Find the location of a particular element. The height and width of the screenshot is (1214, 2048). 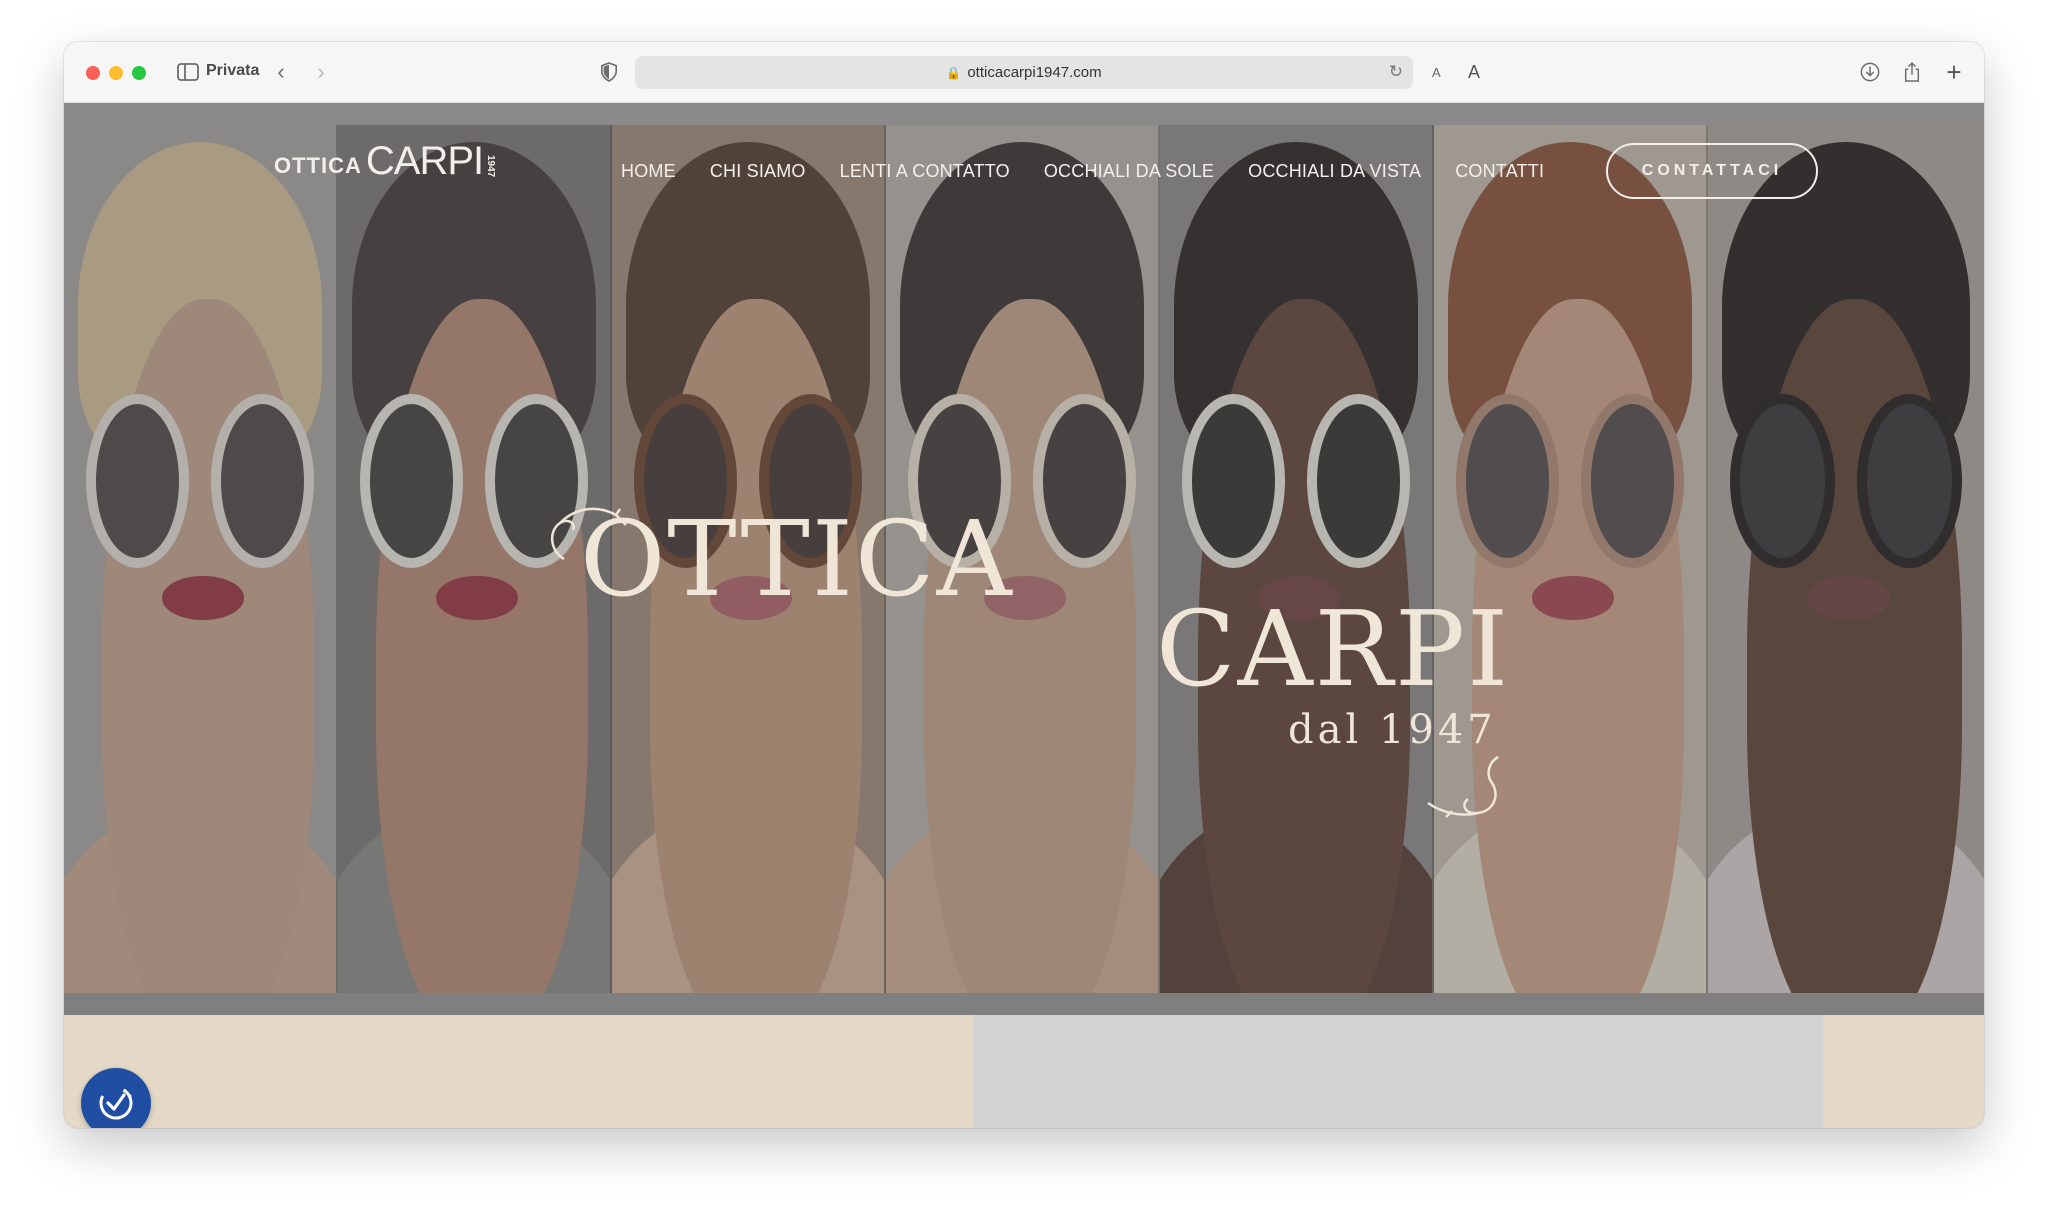

url-text: otticacarpi1947.com is located at coordinates (1034, 72).